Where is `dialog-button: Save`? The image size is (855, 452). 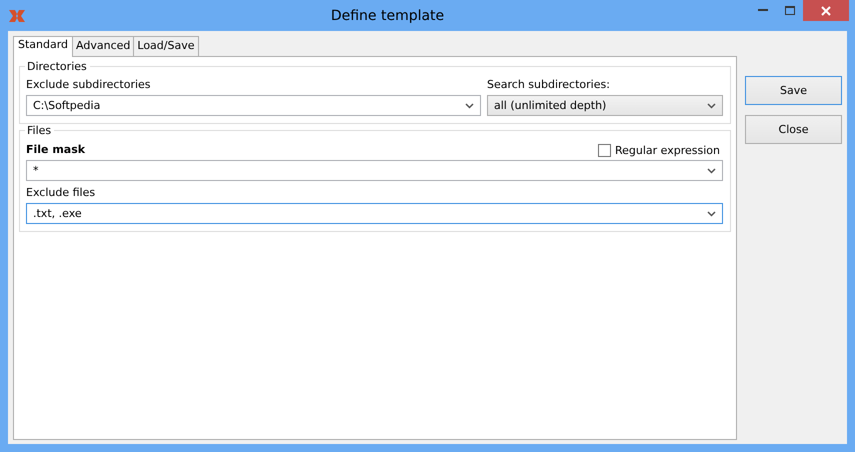
dialog-button: Save is located at coordinates (793, 90).